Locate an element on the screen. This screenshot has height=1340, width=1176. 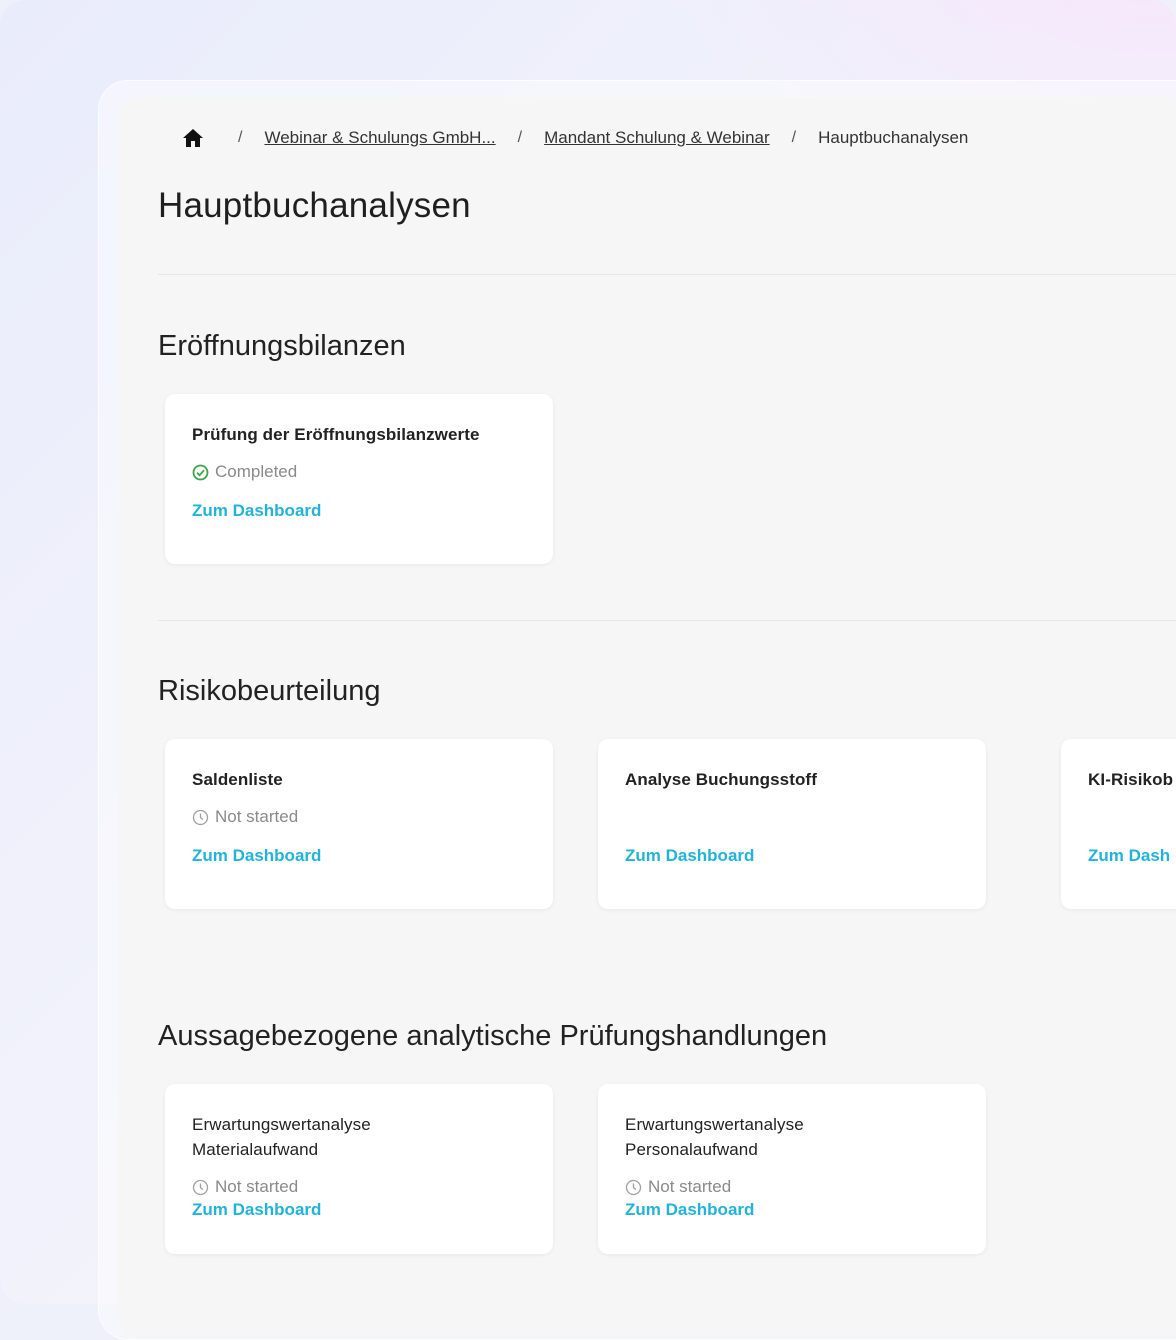
status-completed: Completed is located at coordinates (359, 472).